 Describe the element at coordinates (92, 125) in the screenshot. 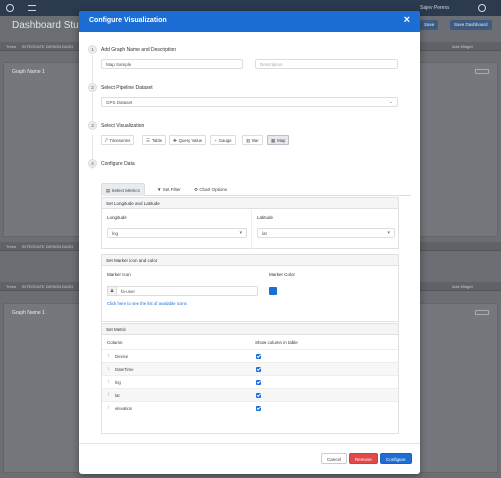

I see `step-number: 3` at that location.